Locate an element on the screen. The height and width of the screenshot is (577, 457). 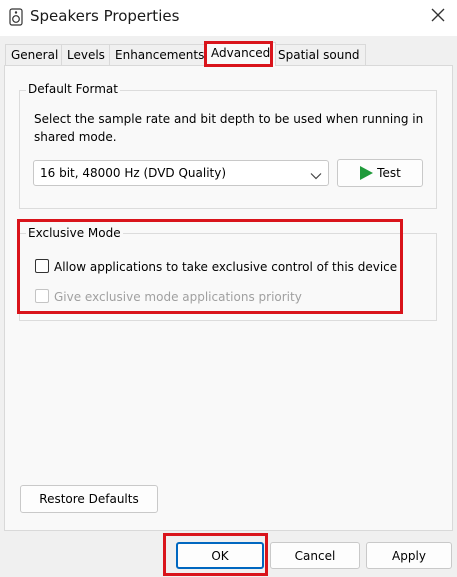
tab-general: General is located at coordinates (35, 54).